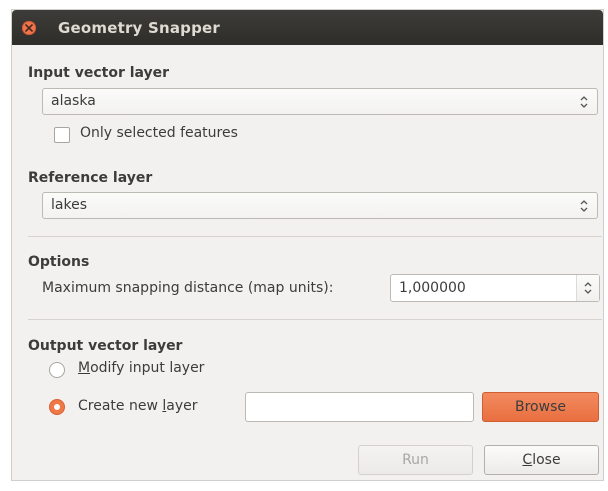 The width and height of the screenshot is (608, 491). I want to click on modify-input-layer-label: Modify input layer, so click(141, 368).